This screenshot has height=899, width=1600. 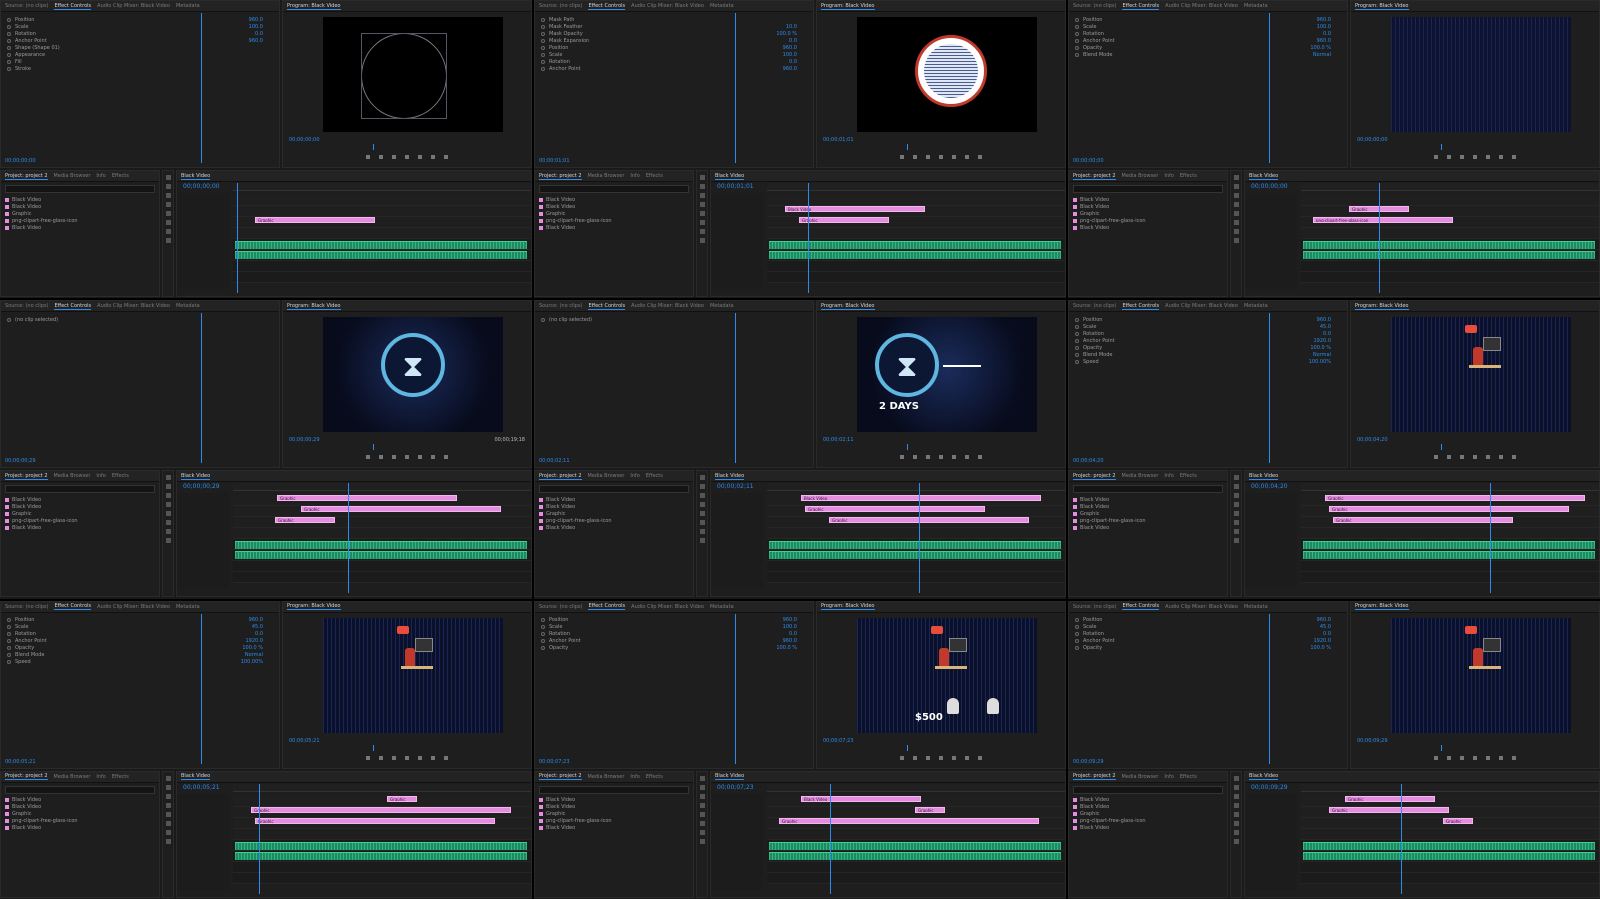 I want to click on project-search-input, so click(x=80, y=489).